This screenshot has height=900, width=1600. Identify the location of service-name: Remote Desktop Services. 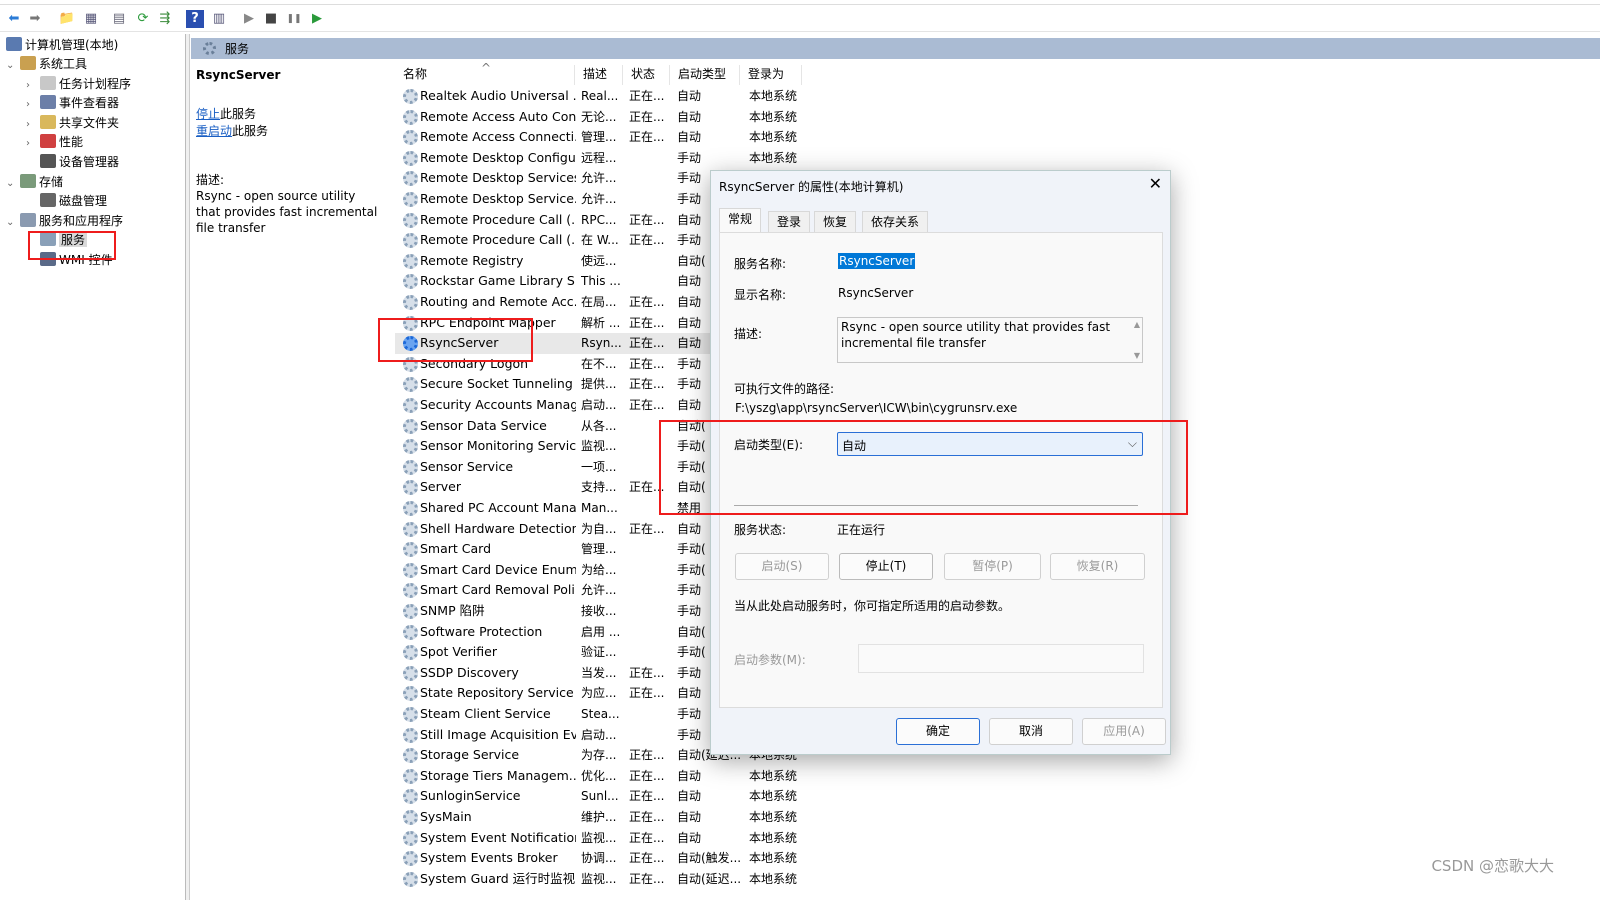
(498, 178).